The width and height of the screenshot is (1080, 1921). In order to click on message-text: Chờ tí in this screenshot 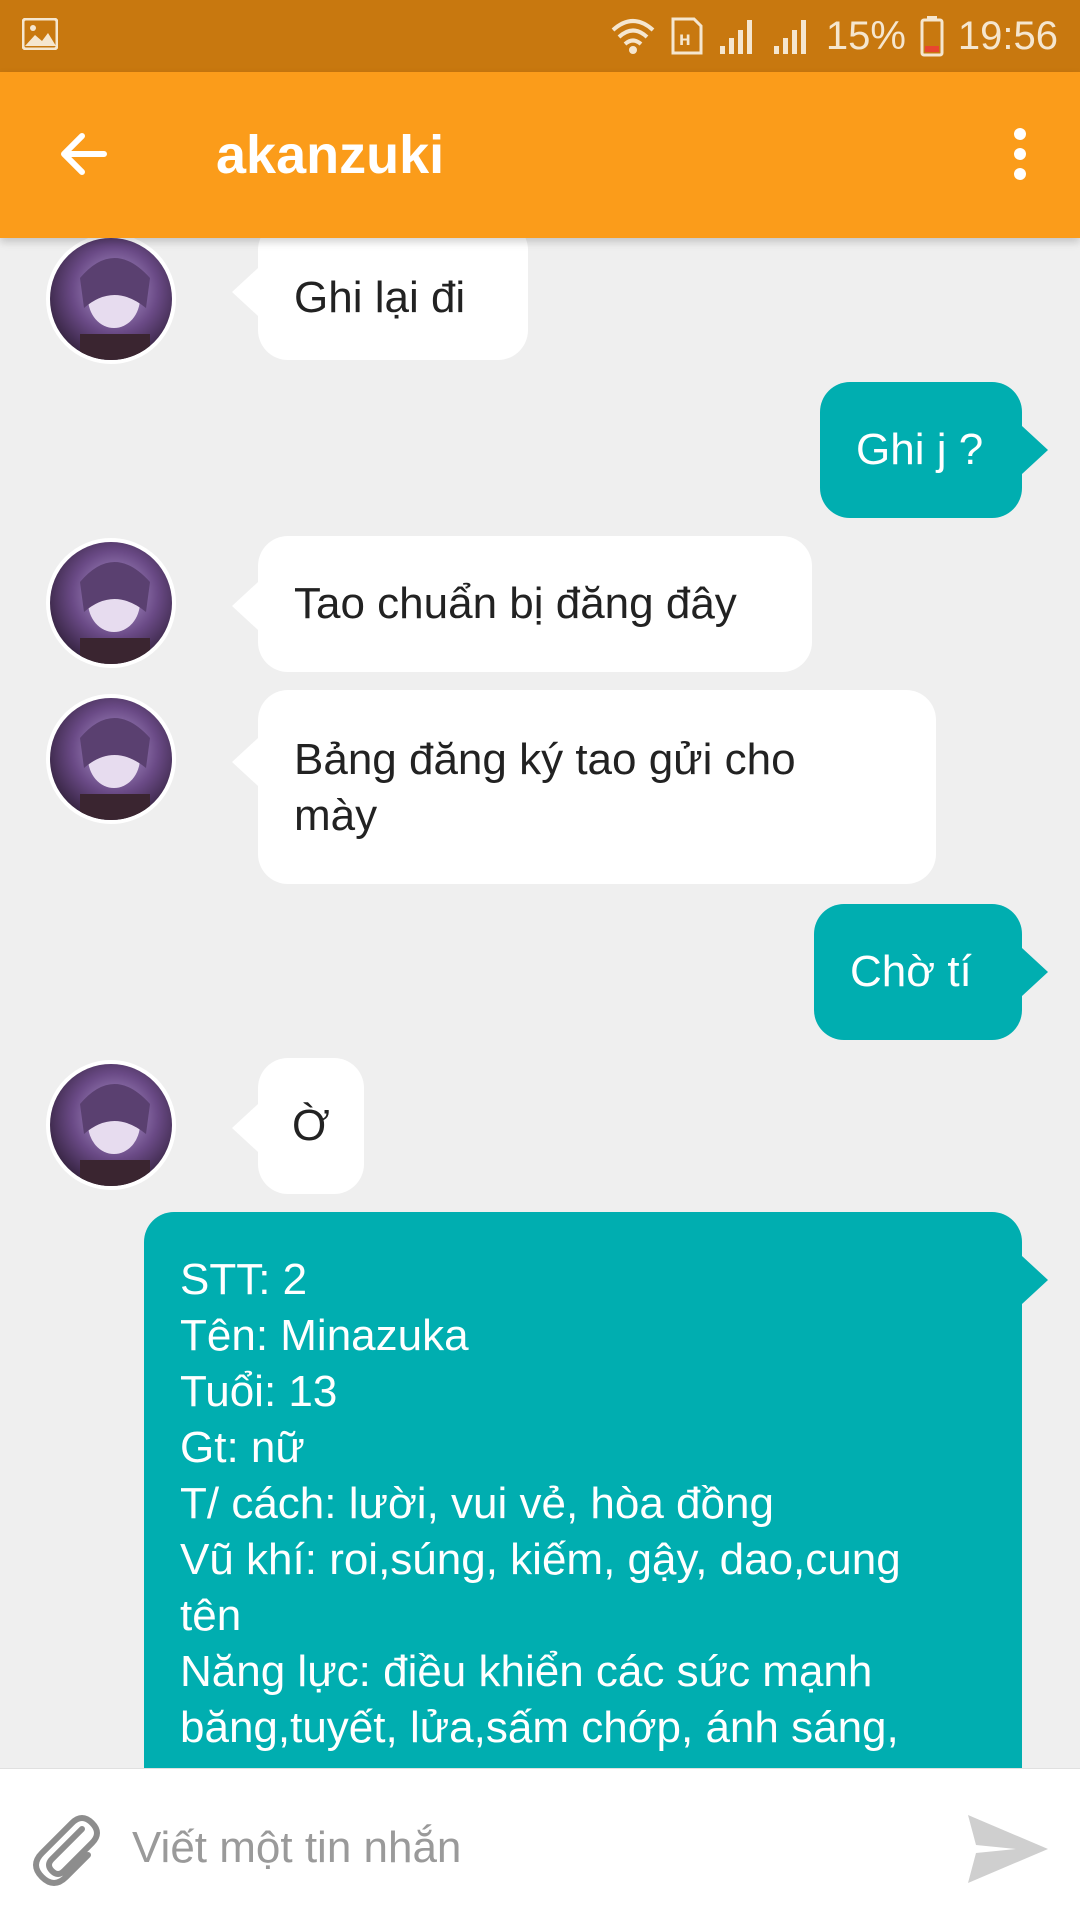, I will do `click(911, 971)`.